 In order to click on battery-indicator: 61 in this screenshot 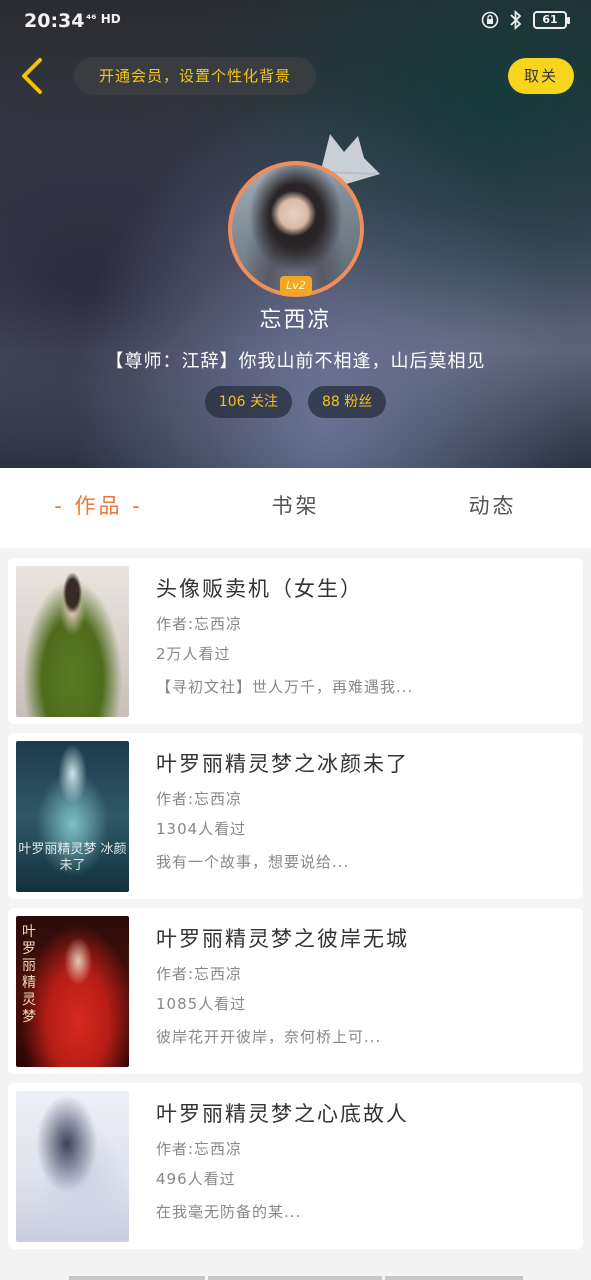, I will do `click(551, 20)`.